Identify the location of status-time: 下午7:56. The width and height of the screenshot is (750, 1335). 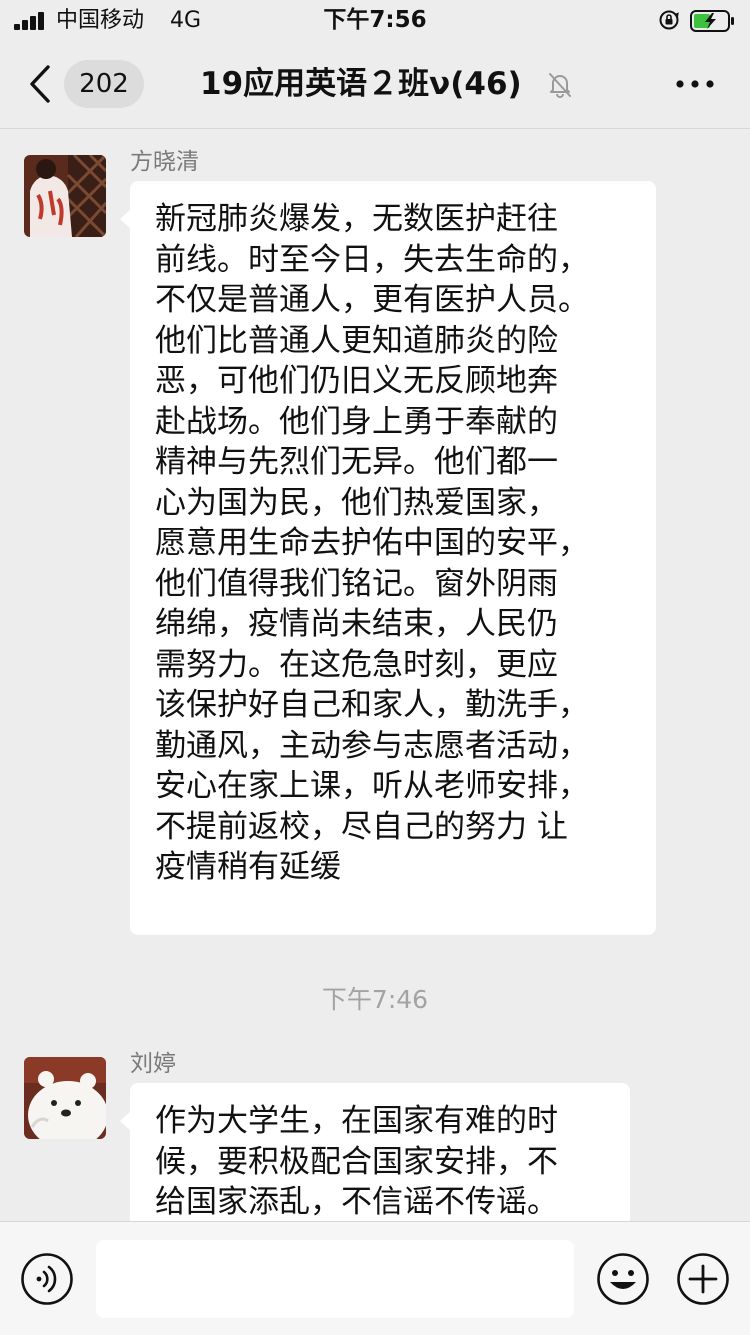
(375, 20).